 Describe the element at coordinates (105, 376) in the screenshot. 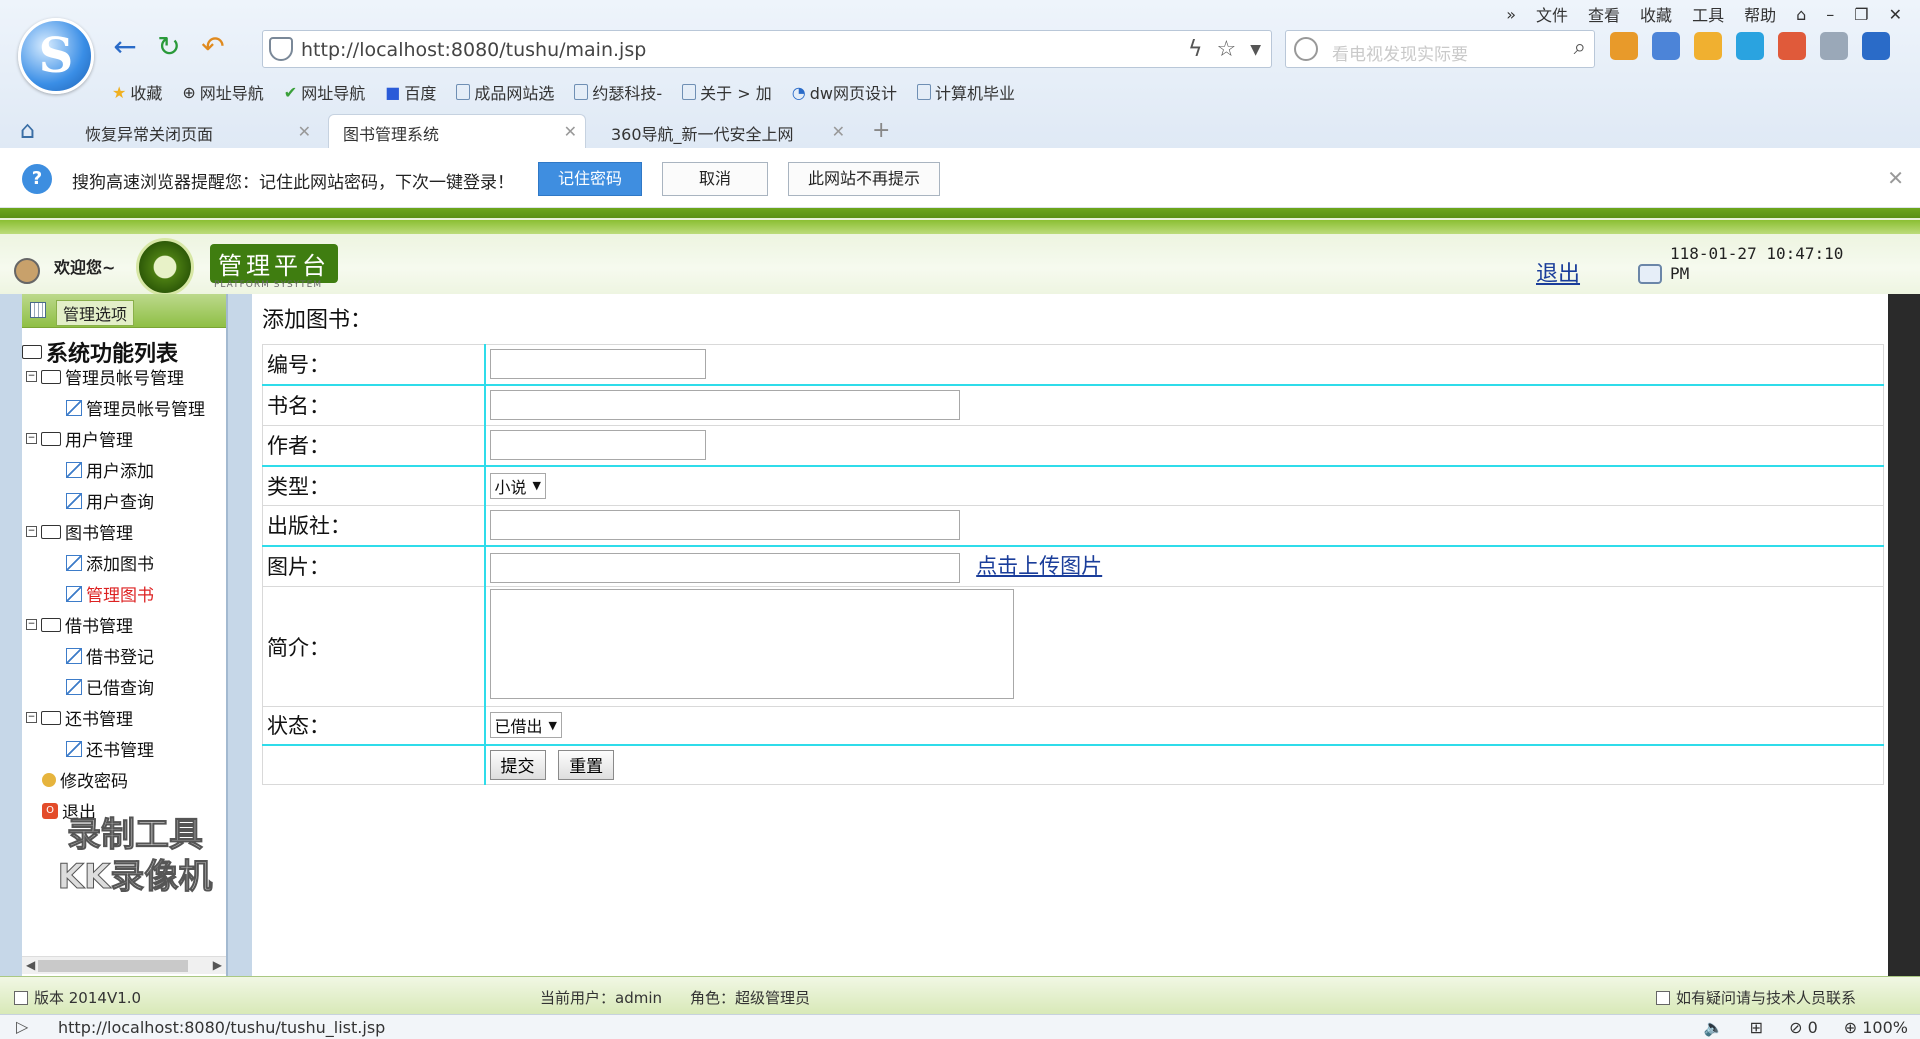

I see `tree-admin-accounts: − 管理员帐号管理` at that location.